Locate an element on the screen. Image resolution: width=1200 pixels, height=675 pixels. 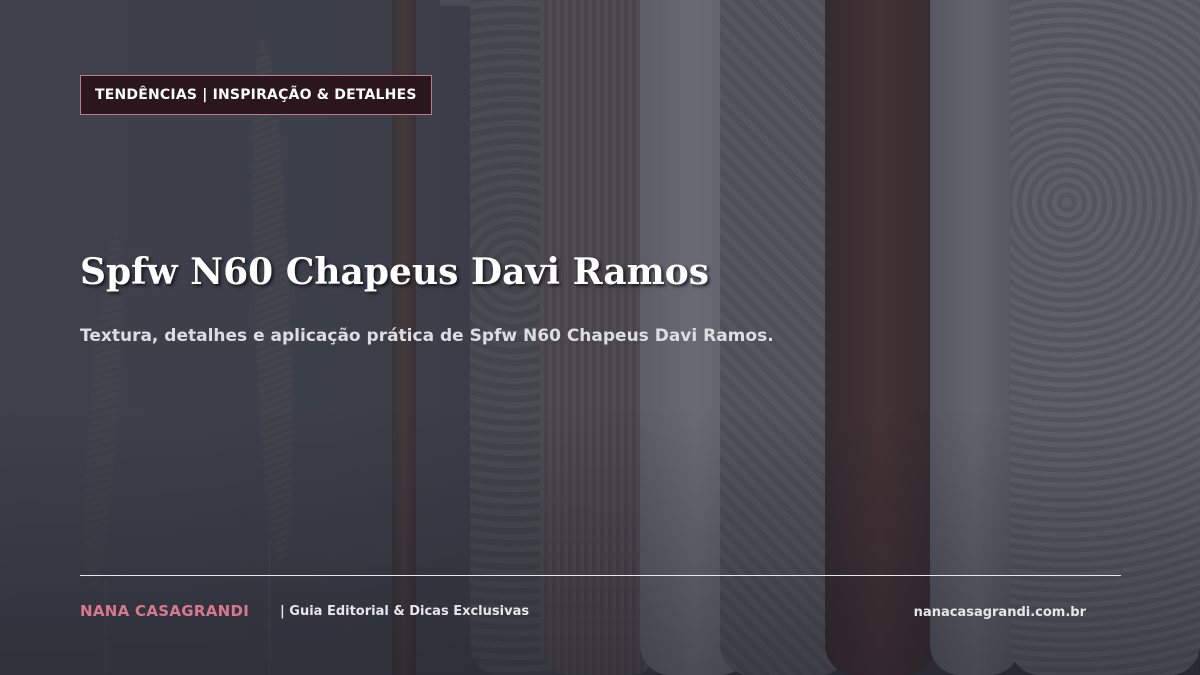
site-url: nanacasagrandi.com.br is located at coordinates (999, 612).